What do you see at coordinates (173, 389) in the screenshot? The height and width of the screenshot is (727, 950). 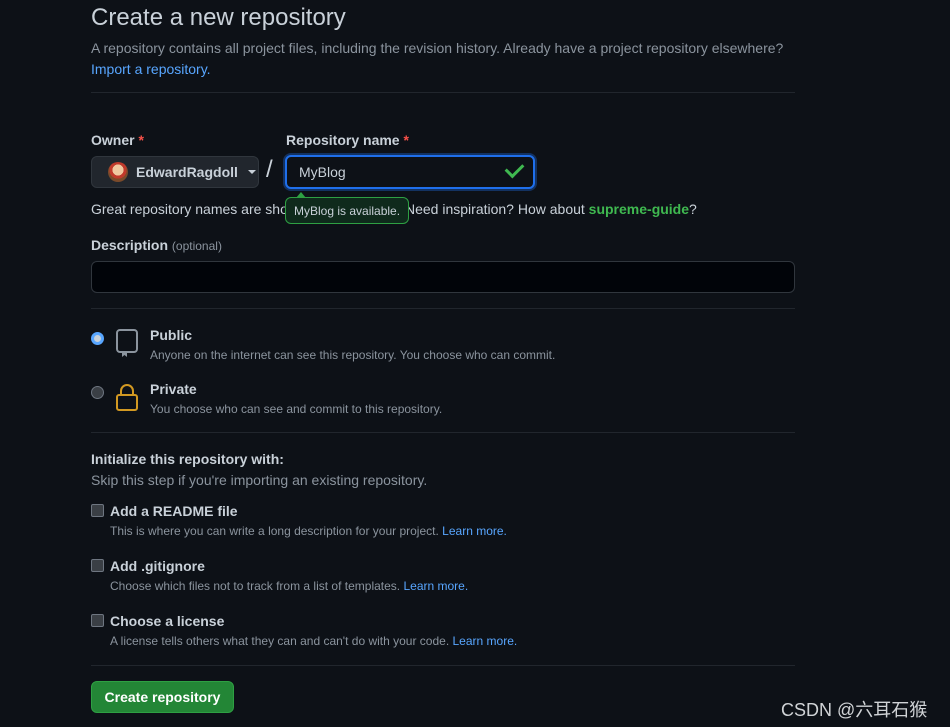 I see `visibility-private-title: Private` at bounding box center [173, 389].